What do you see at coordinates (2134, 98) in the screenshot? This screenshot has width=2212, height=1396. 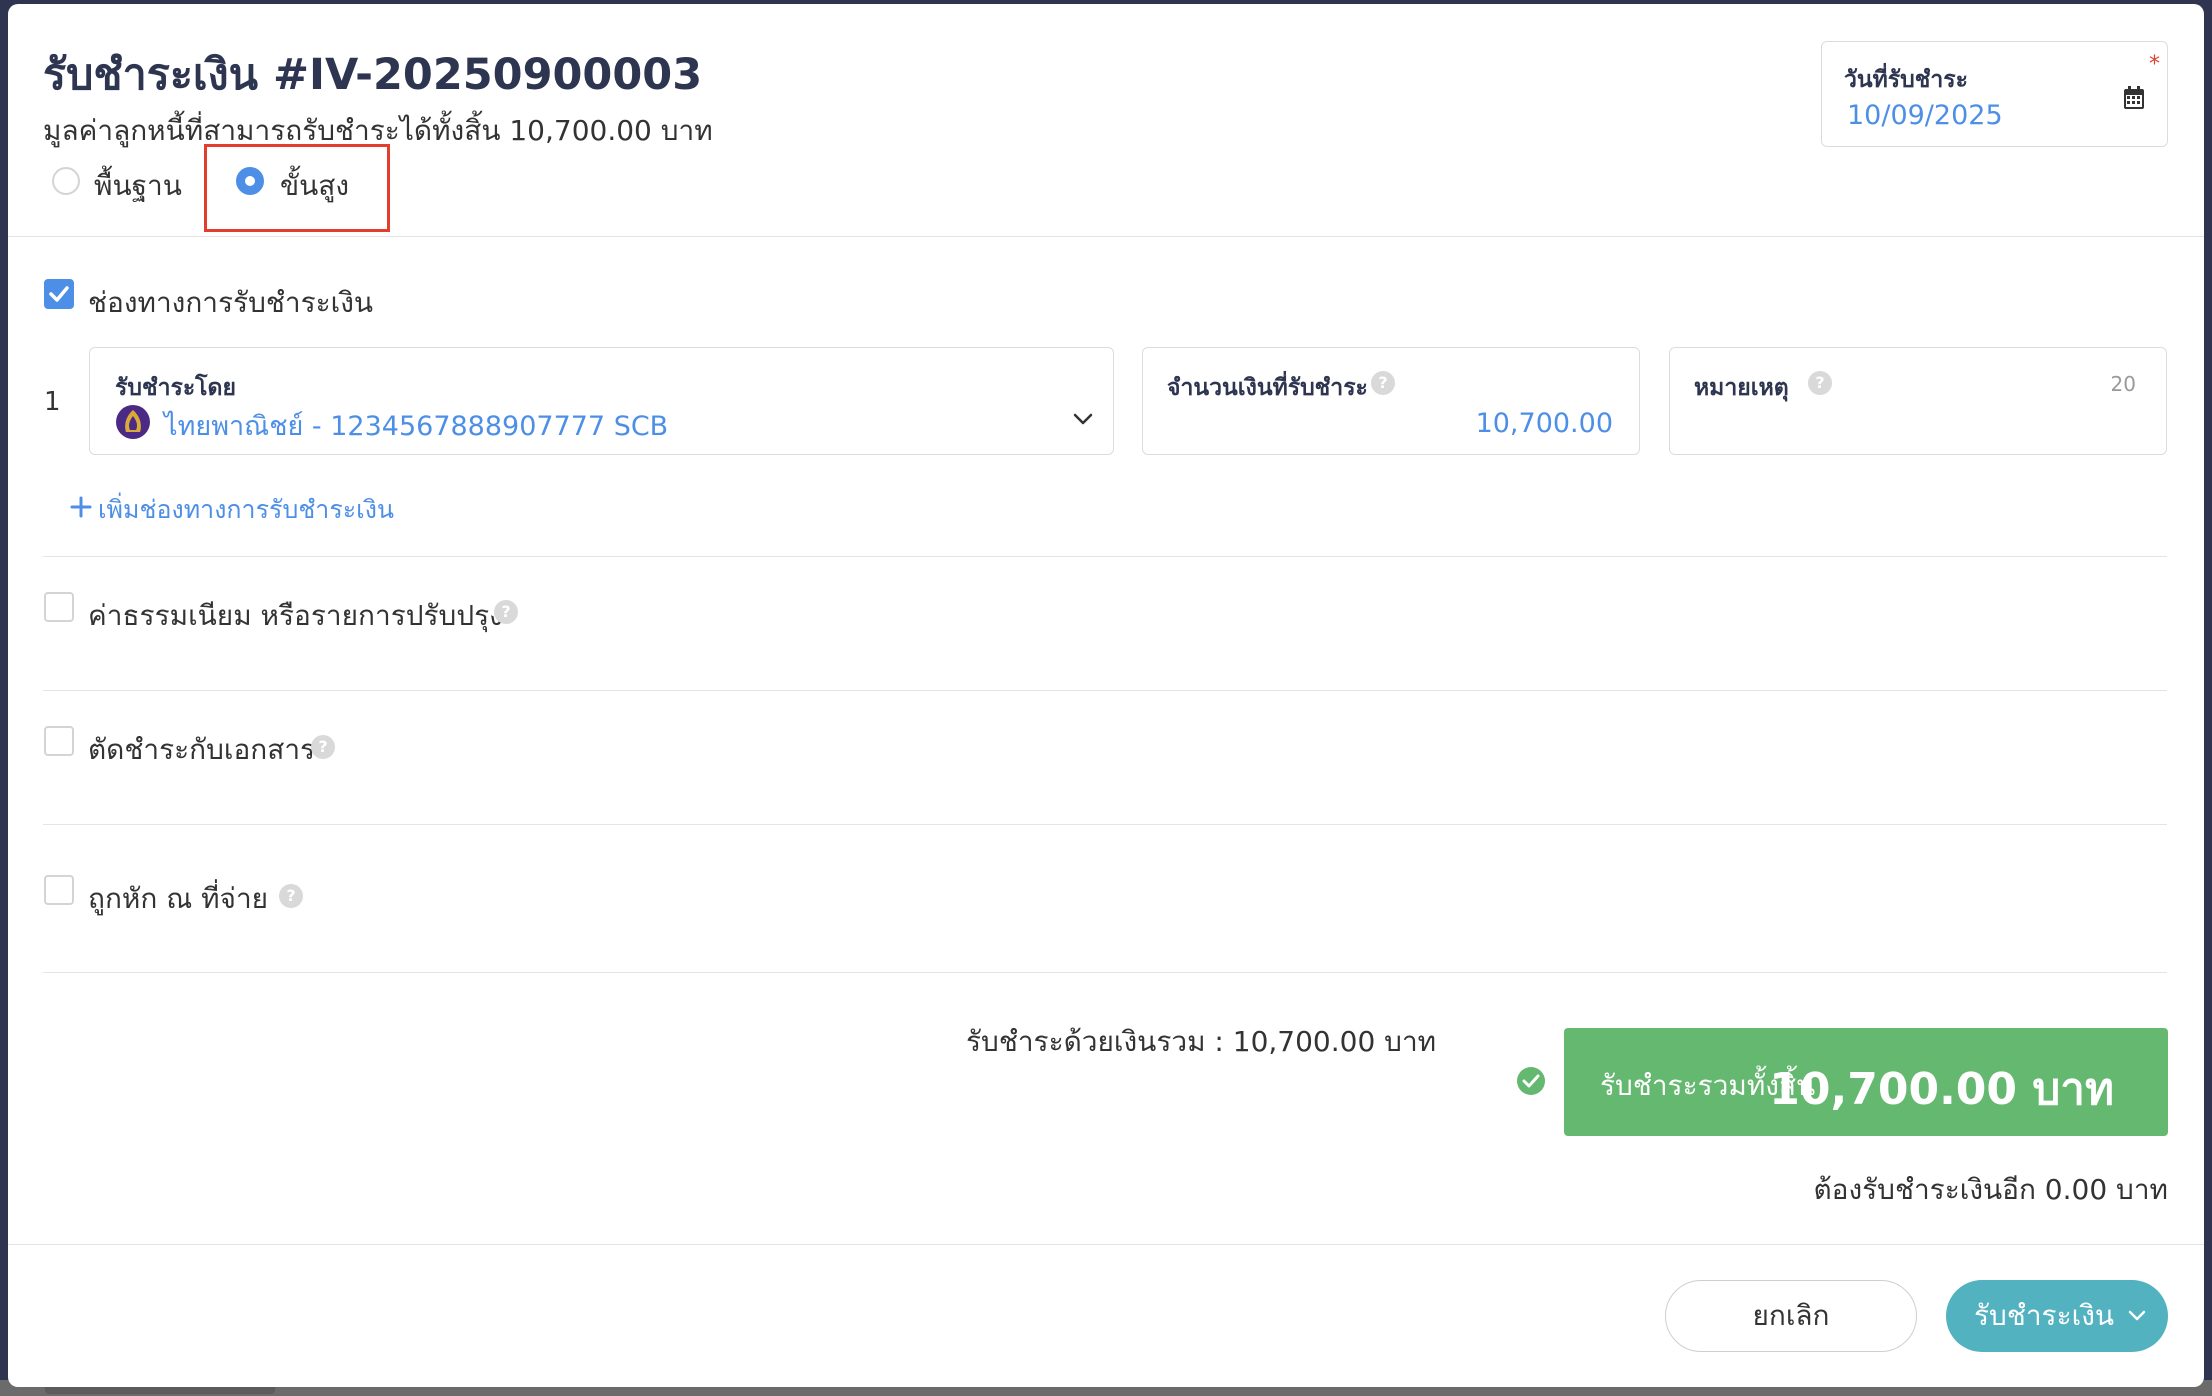 I see `calendar-icon` at bounding box center [2134, 98].